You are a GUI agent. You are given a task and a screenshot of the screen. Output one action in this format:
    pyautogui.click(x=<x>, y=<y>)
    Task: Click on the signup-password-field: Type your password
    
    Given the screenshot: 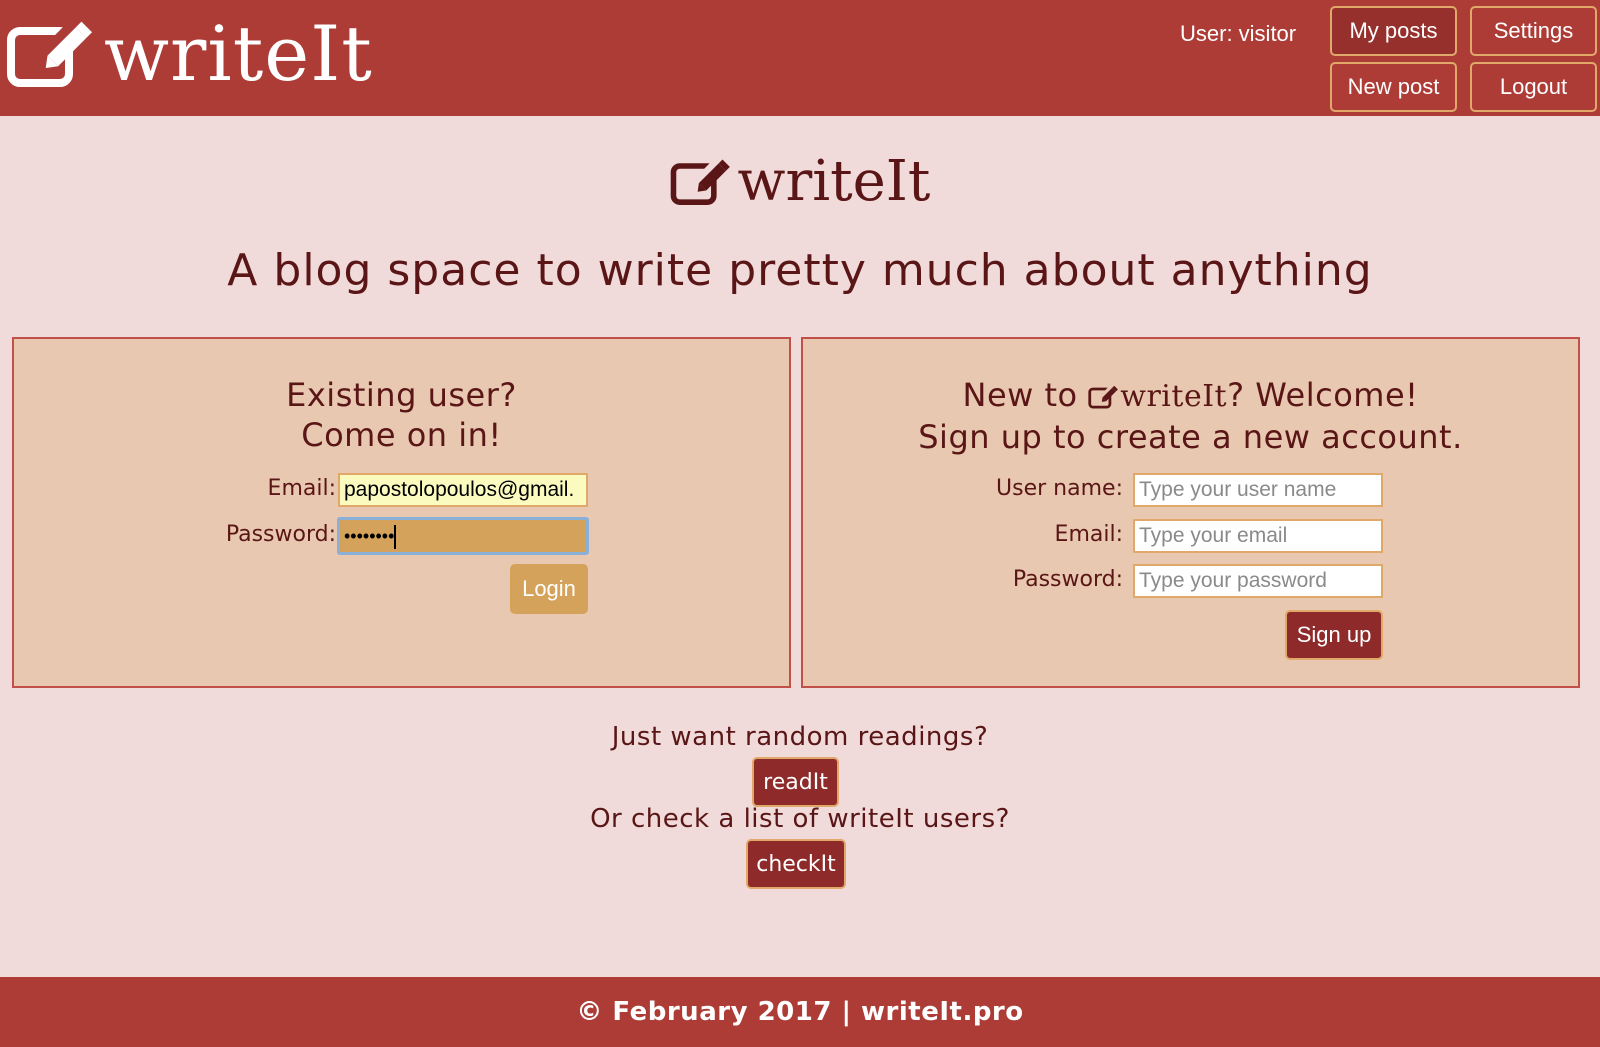 What is the action you would take?
    pyautogui.click(x=1258, y=581)
    